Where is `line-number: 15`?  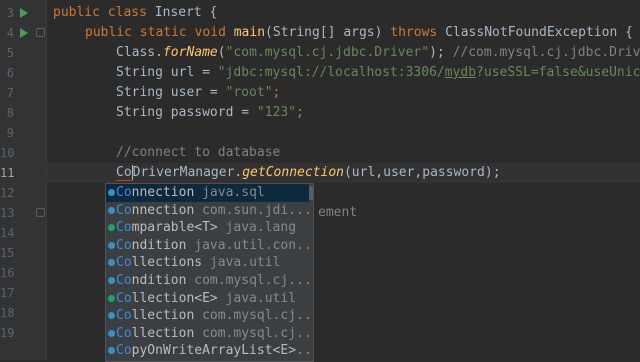 line-number: 15 is located at coordinates (7, 253).